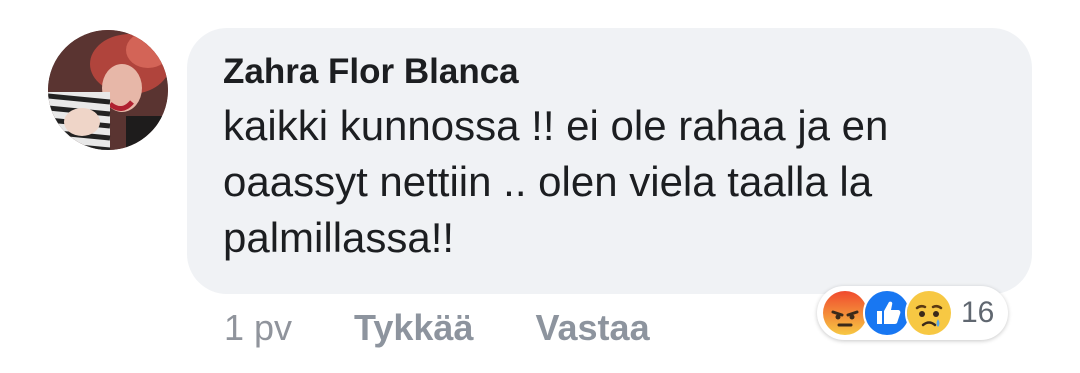 This screenshot has width=1080, height=373. What do you see at coordinates (258, 328) in the screenshot?
I see `timestamp: 1 pv` at bounding box center [258, 328].